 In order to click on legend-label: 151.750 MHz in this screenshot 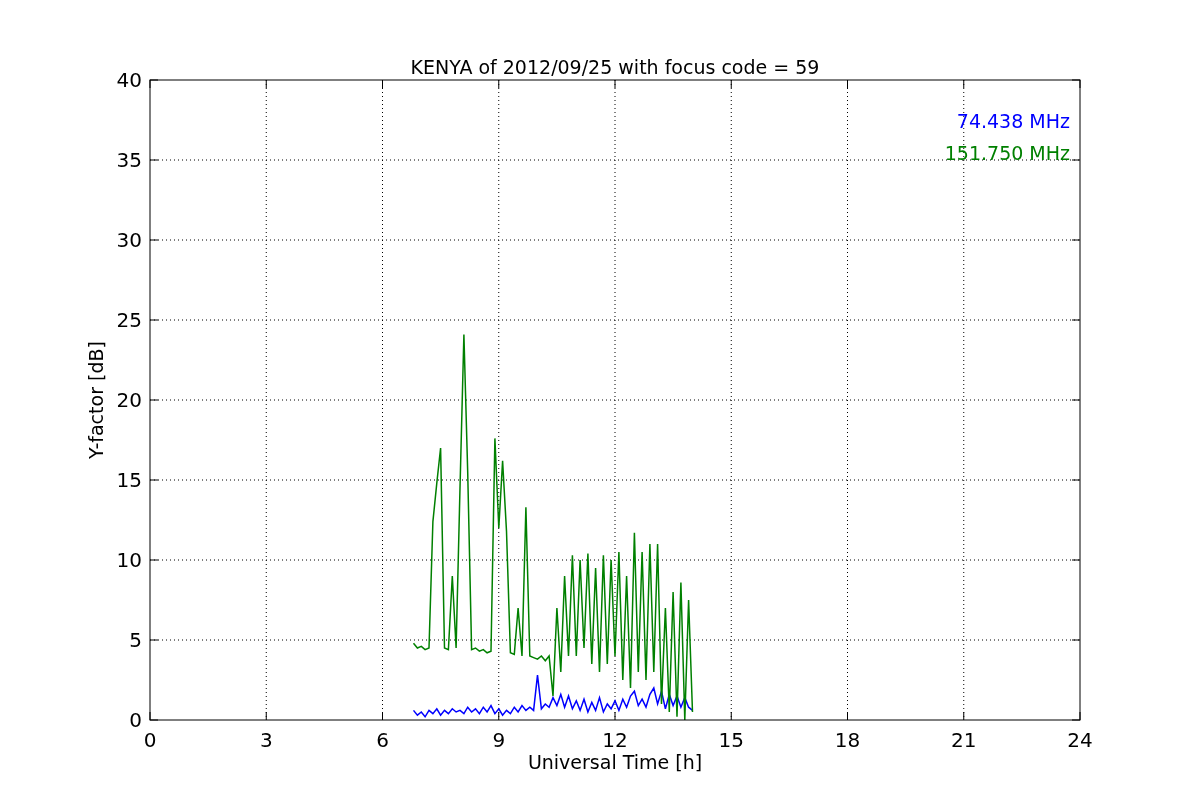, I will do `click(1007, 153)`.